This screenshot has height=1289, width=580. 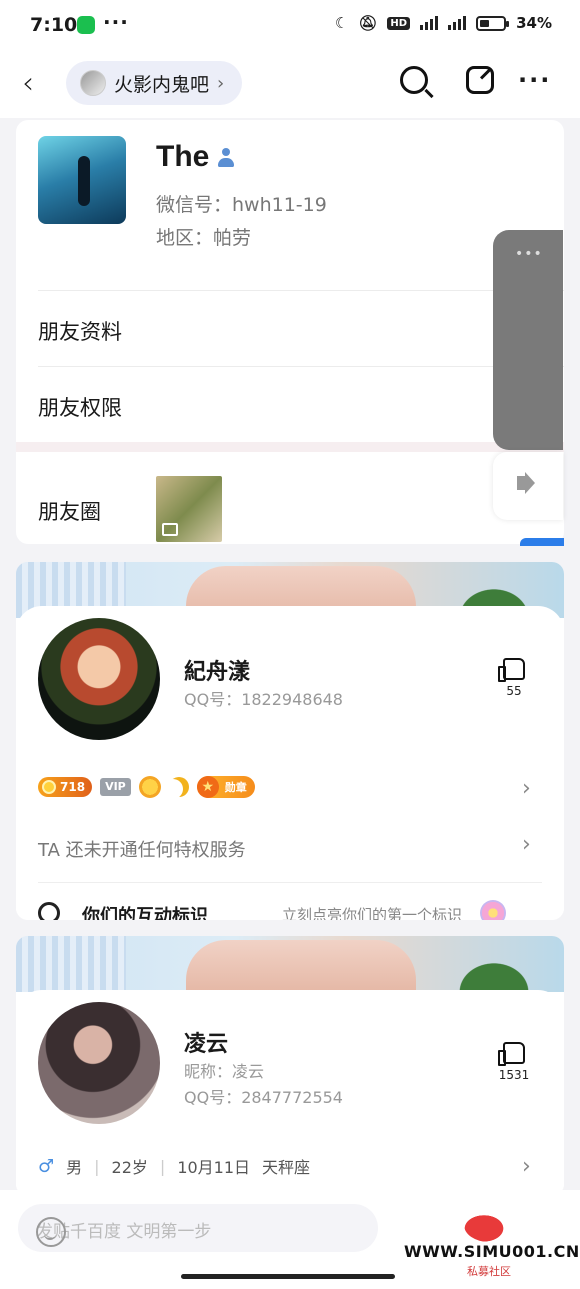 What do you see at coordinates (414, 80) in the screenshot?
I see `search-icon` at bounding box center [414, 80].